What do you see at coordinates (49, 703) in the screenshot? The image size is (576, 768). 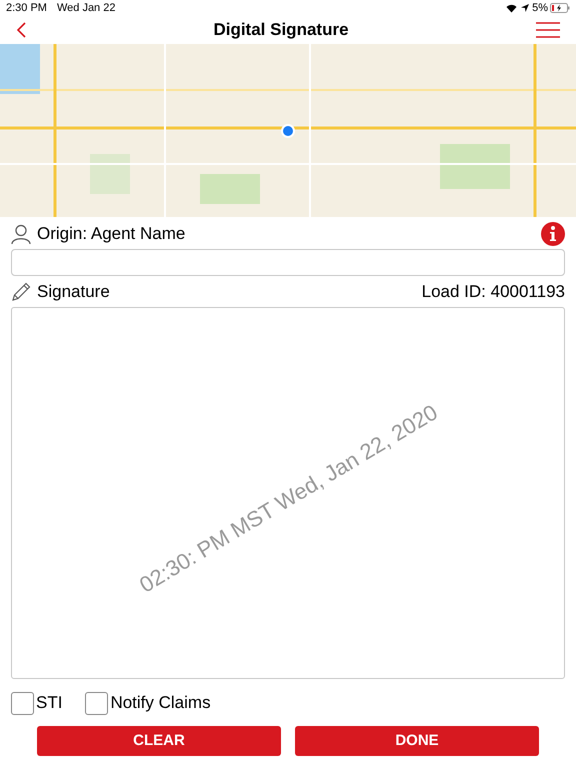 I see `checkbox-label: STI` at bounding box center [49, 703].